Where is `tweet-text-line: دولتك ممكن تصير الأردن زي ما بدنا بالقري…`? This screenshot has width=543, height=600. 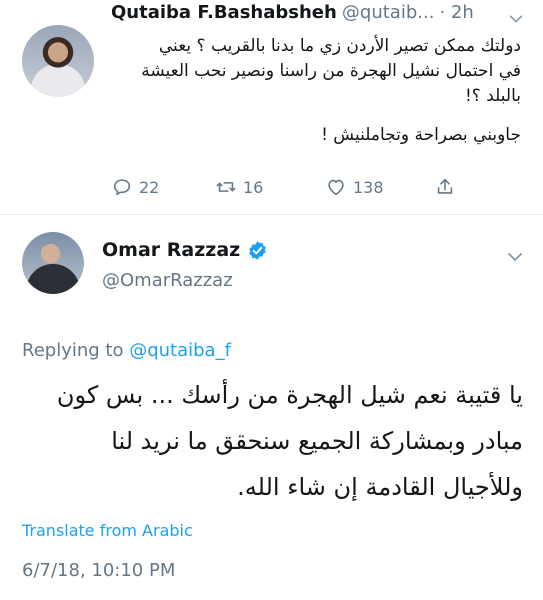 tweet-text-line: دولتك ممكن تصير الأردن زي ما بدنا بالقري… is located at coordinates (339, 46).